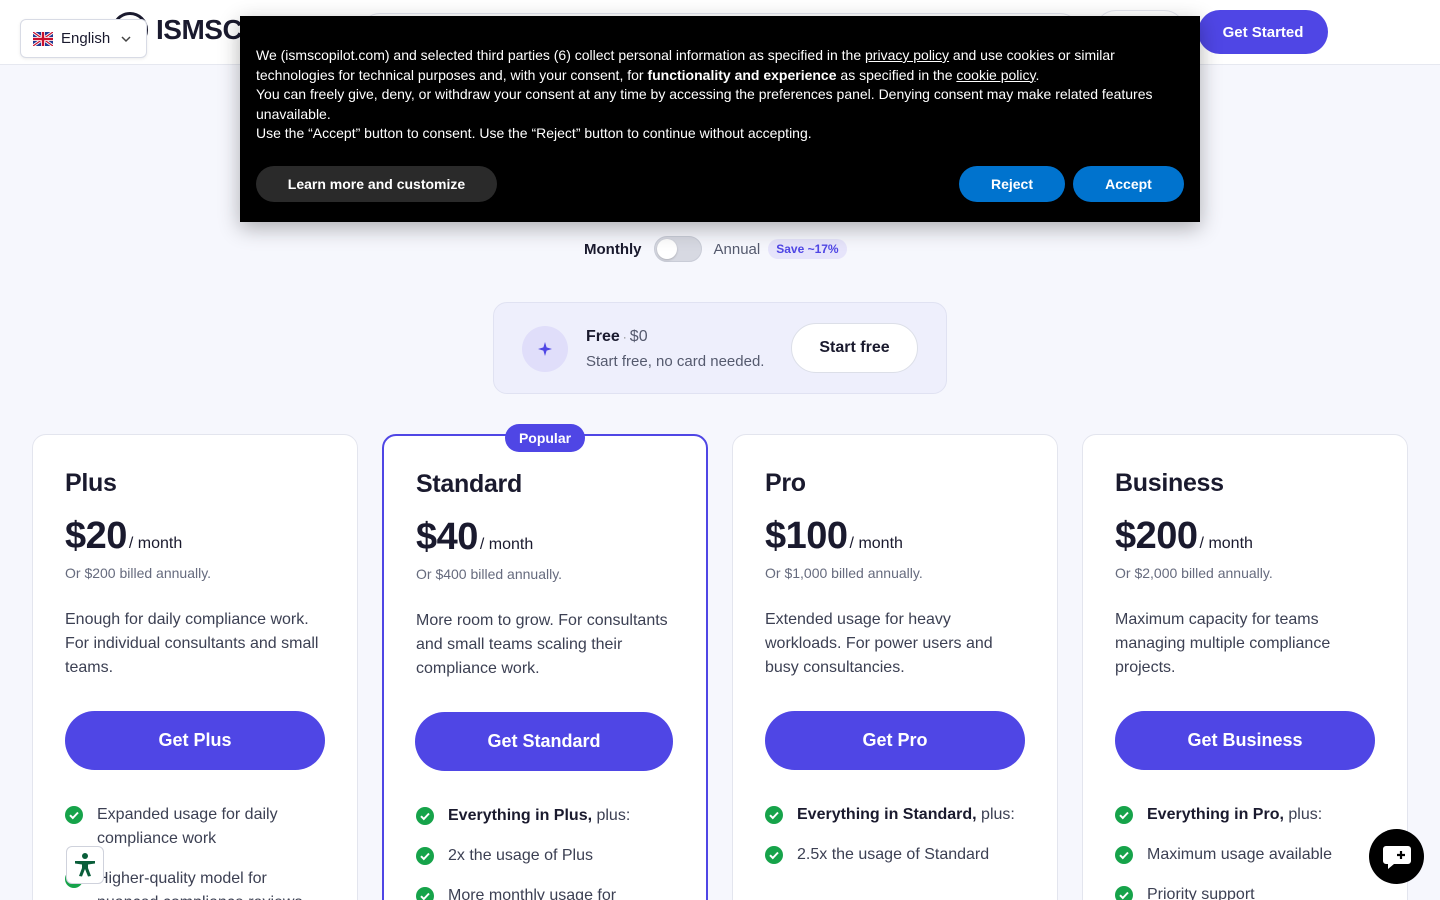  What do you see at coordinates (545, 438) in the screenshot?
I see `popular-badge: Popular` at bounding box center [545, 438].